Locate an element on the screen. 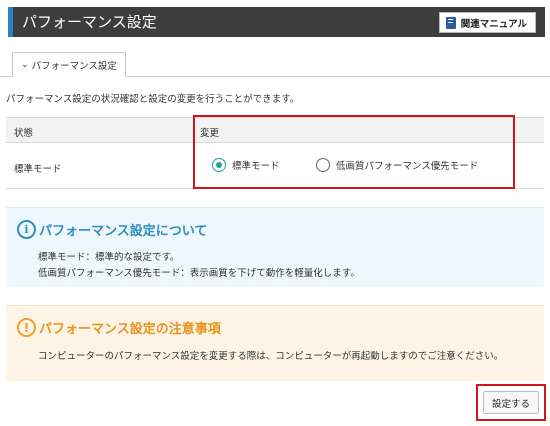 The image size is (550, 426). intro-text: パフォーマンス設定の状況確認と設定の変更を行うことができます。 is located at coordinates (153, 99).